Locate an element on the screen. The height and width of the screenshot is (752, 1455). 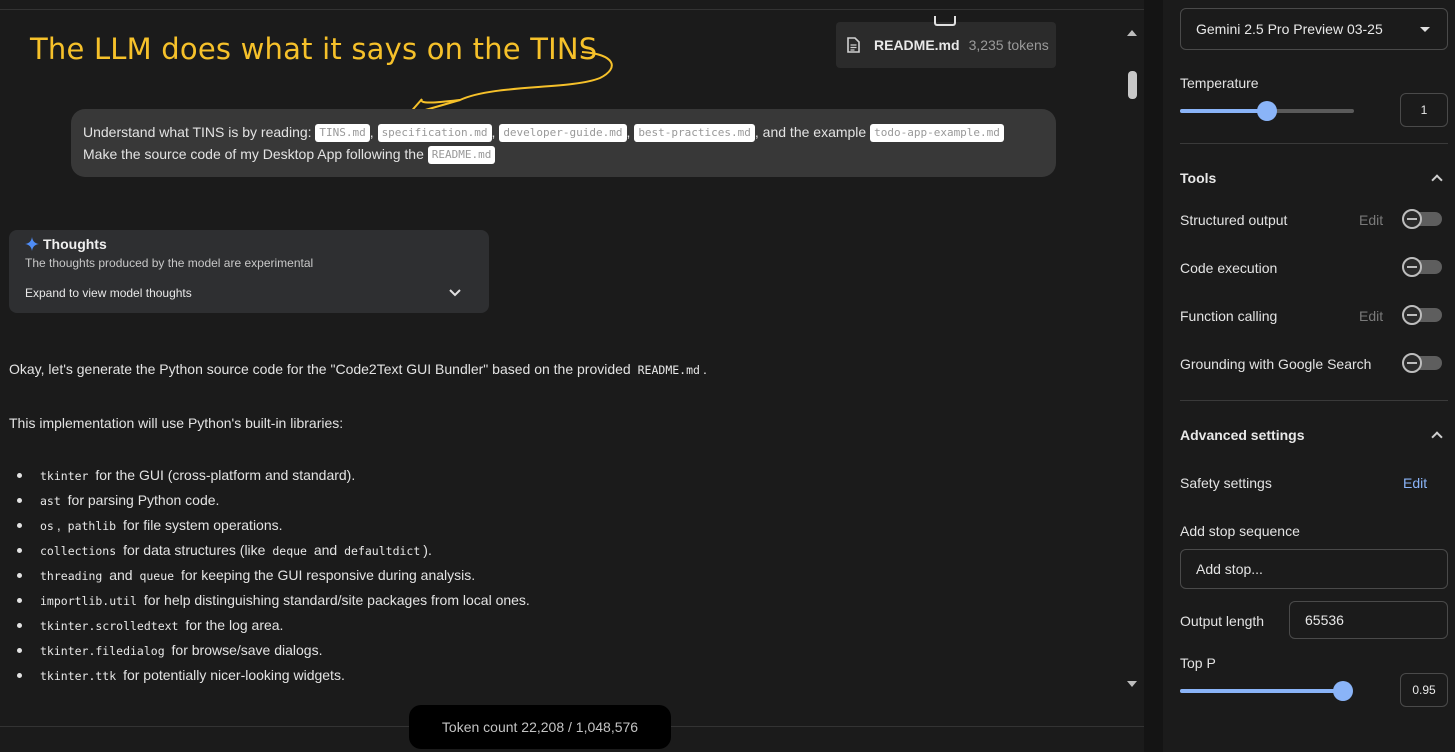
token-count-pill: Token count 22,208 / 1,048,576 is located at coordinates (540, 727).